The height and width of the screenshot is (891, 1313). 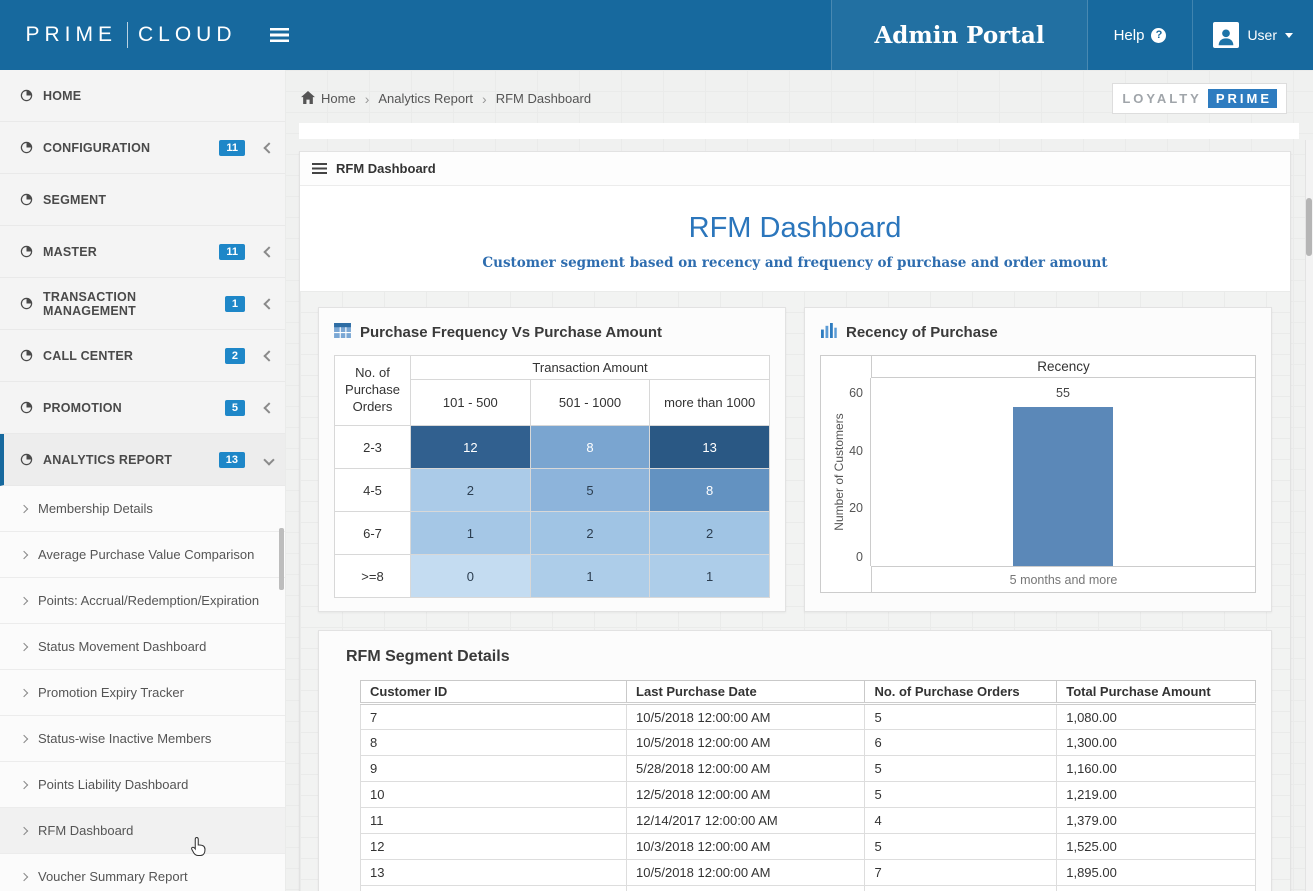 I want to click on heatmap-column-header: more than 1000, so click(x=709, y=402).